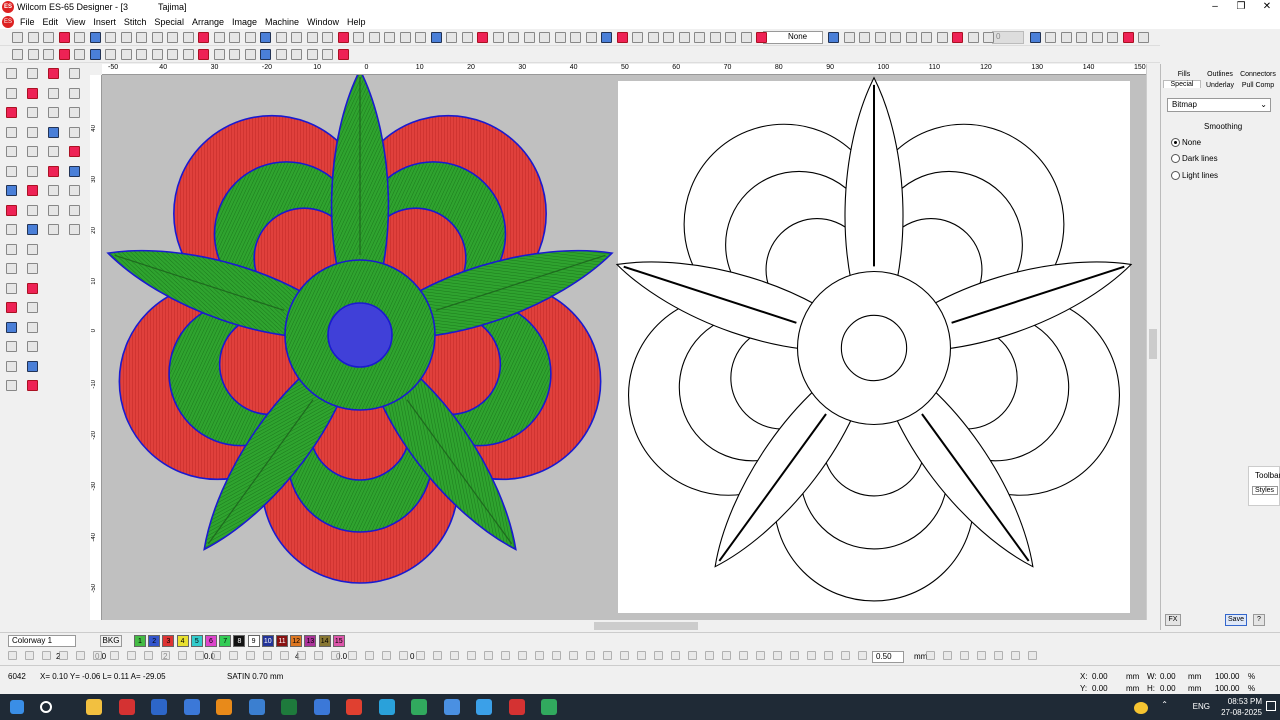 The height and width of the screenshot is (720, 1280). I want to click on density-field: 0.50, so click(888, 657).